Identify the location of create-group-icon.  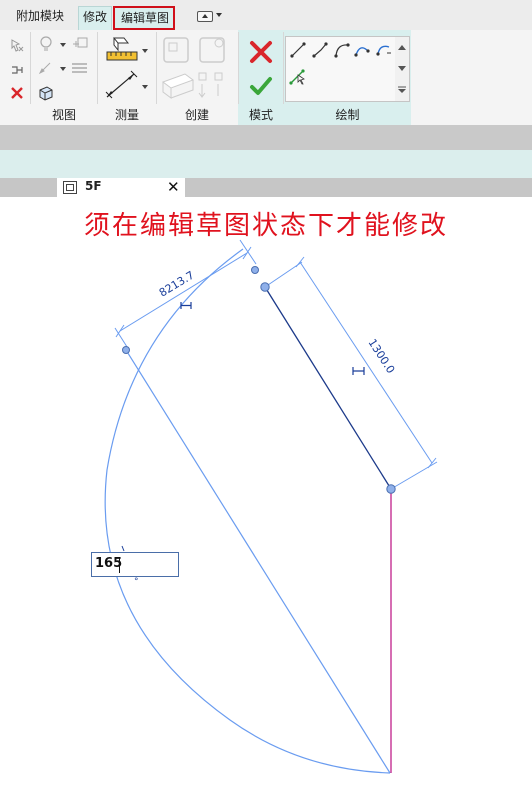
(176, 50).